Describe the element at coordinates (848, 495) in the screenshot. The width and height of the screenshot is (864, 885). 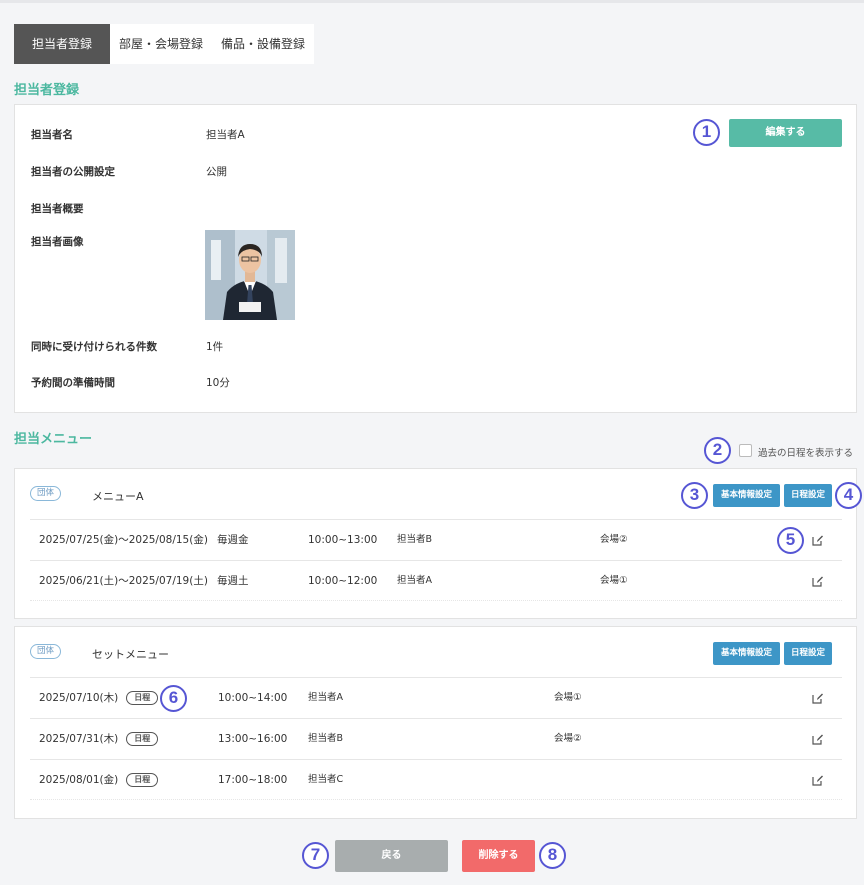
I see `marker-4: 4` at that location.